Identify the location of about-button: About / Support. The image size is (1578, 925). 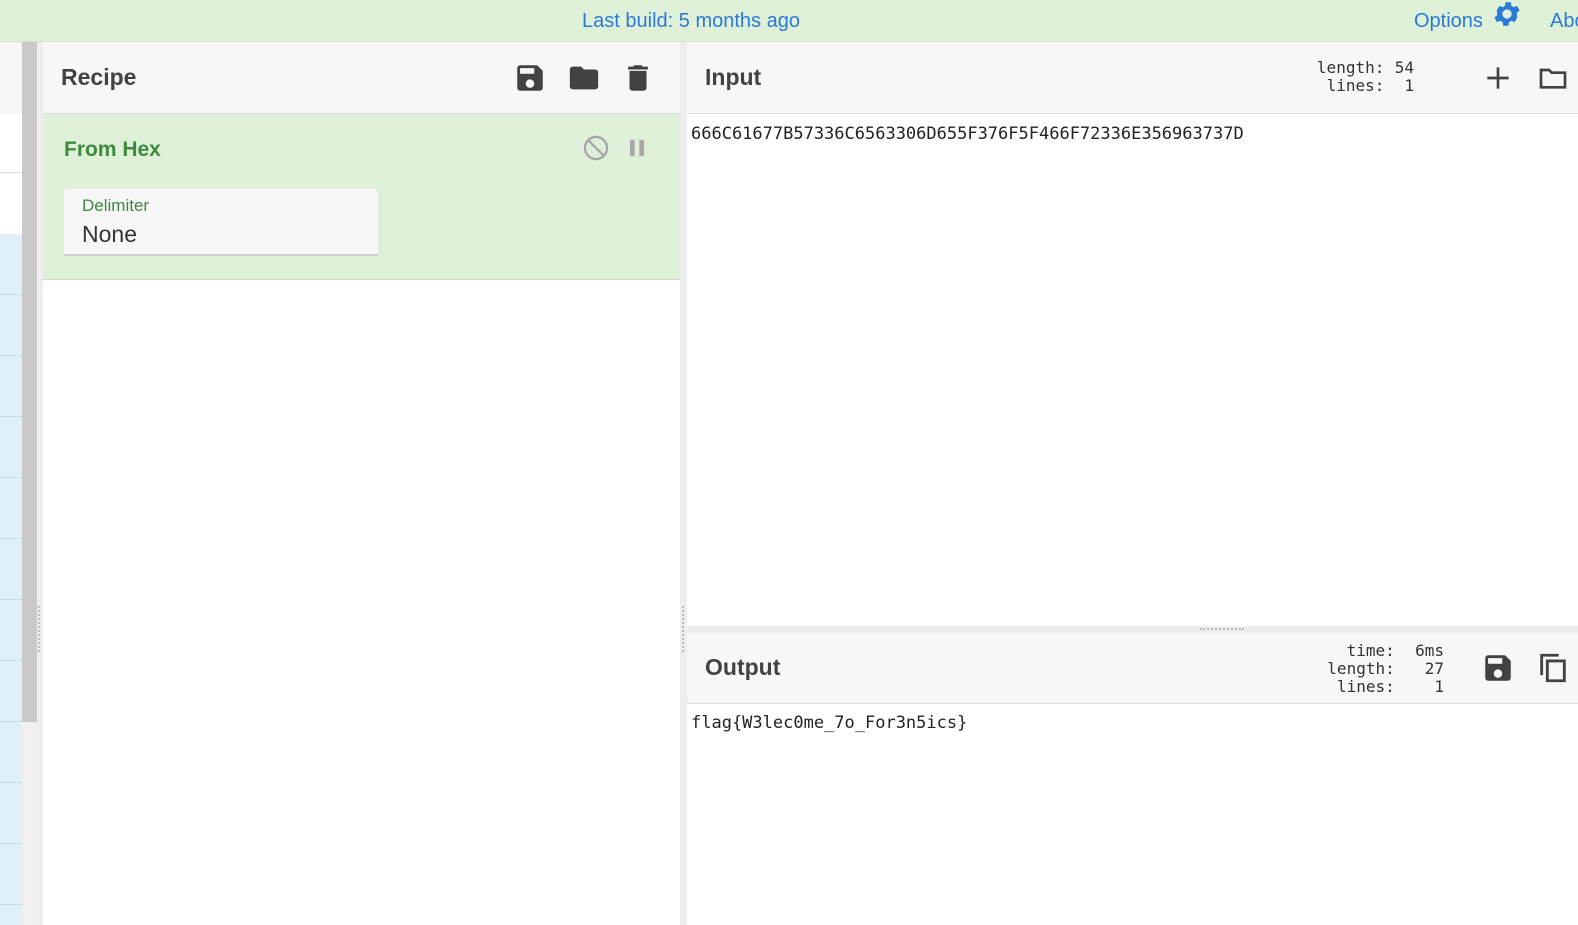
(1564, 21).